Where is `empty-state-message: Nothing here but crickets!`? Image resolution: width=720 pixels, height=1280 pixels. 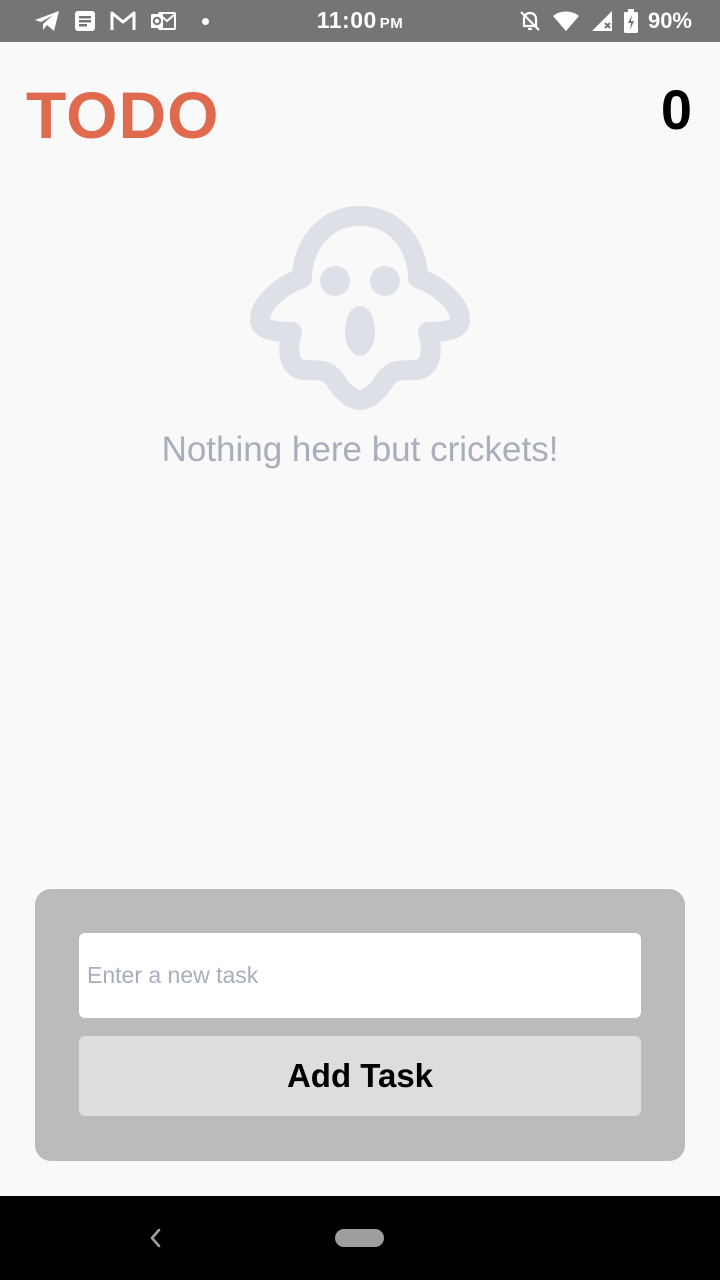 empty-state-message: Nothing here but crickets! is located at coordinates (360, 449).